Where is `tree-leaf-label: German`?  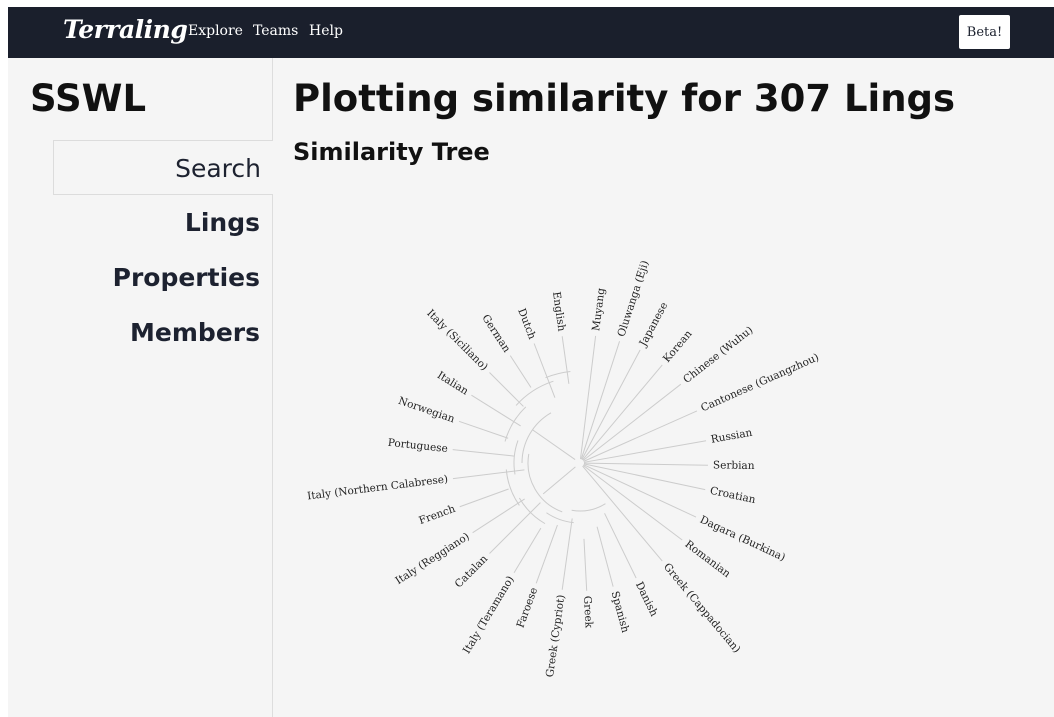
tree-leaf-label: German is located at coordinates (495, 333).